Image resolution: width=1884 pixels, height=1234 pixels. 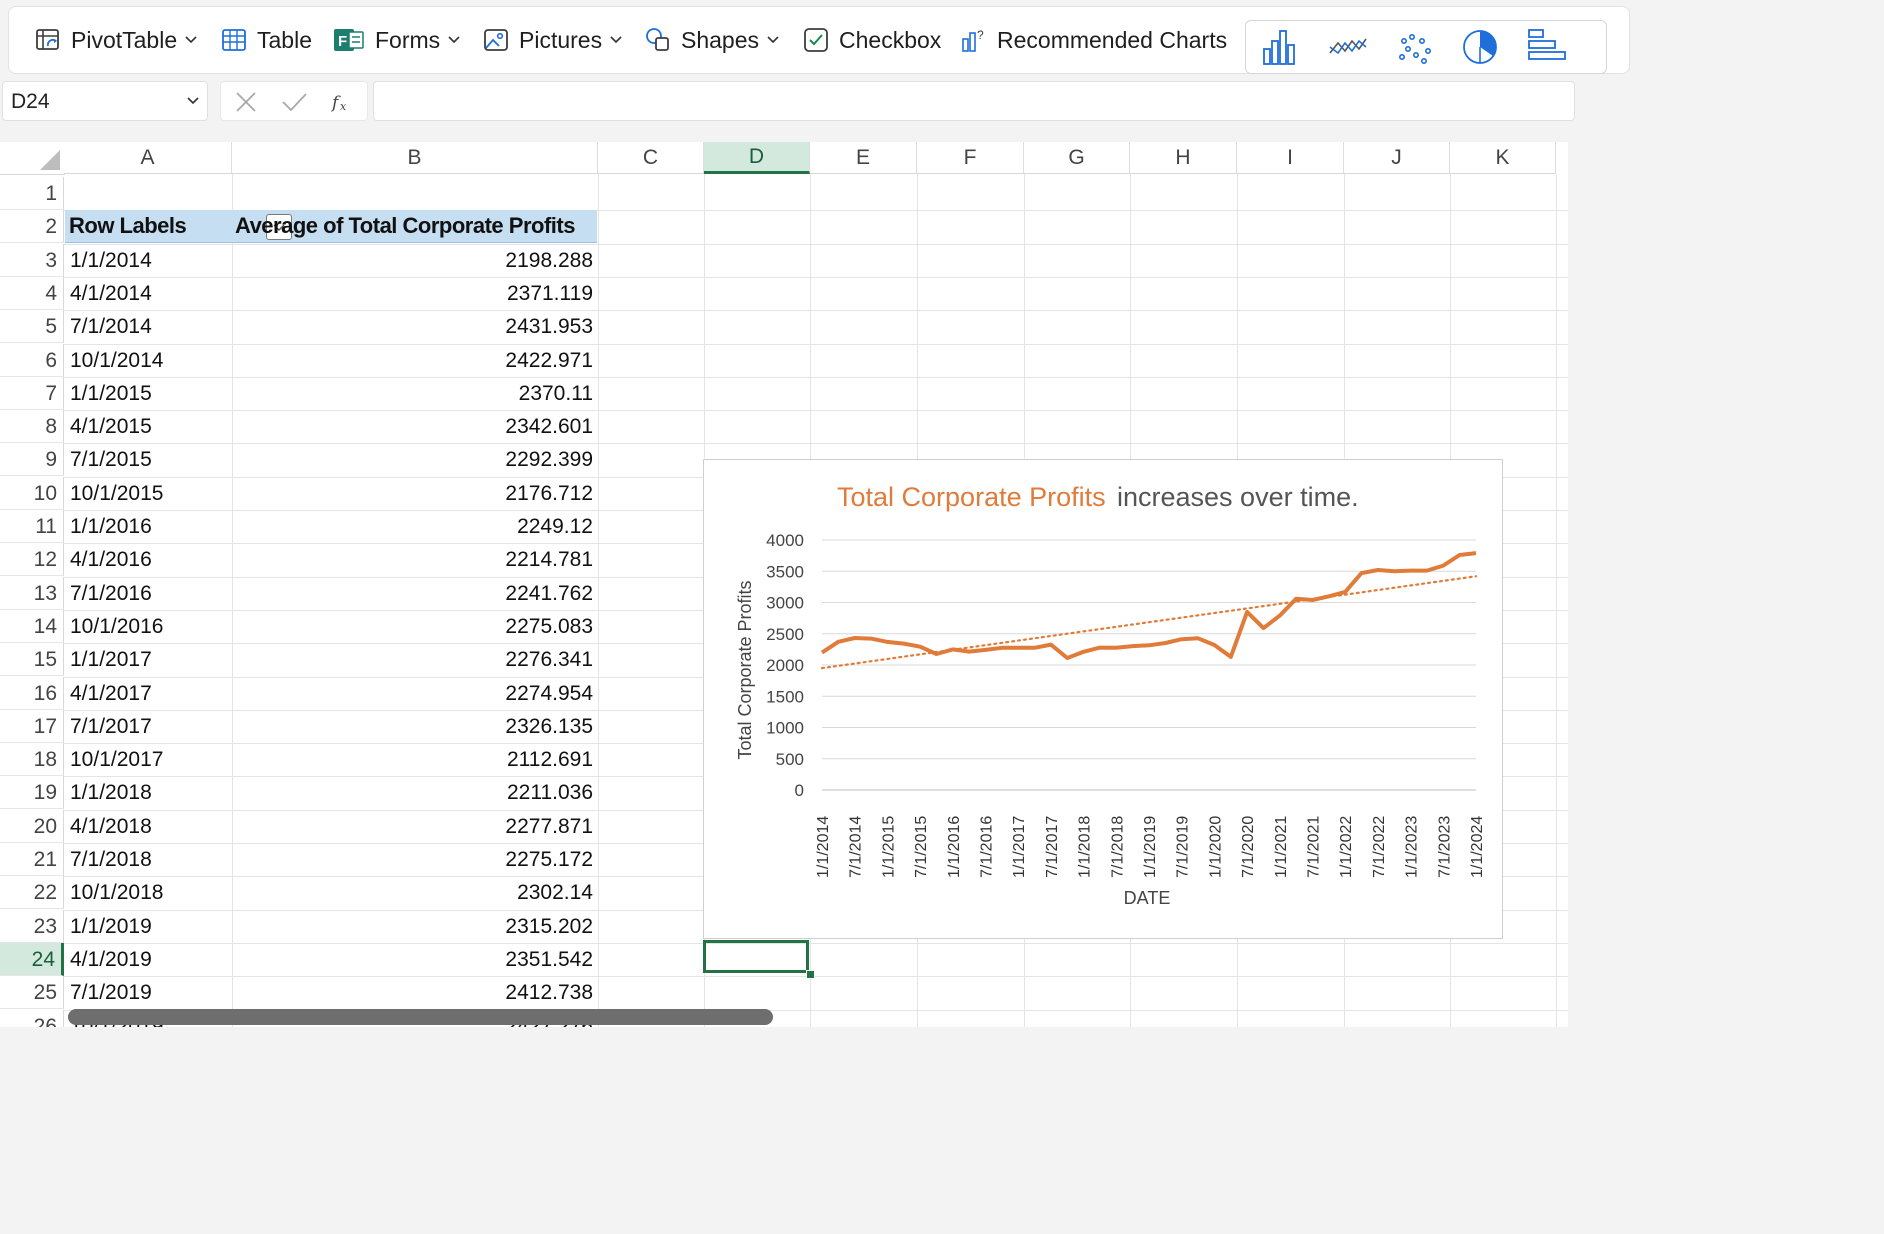 I want to click on column-header-I: I, so click(x=1290, y=158).